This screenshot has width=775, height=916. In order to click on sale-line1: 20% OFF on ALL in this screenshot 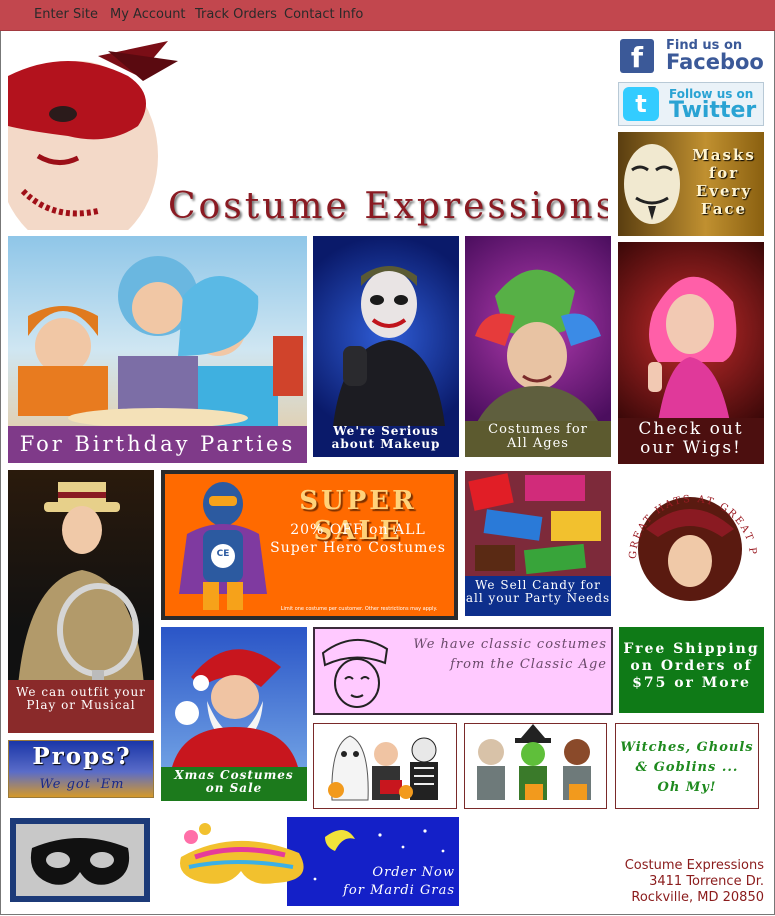, I will do `click(358, 530)`.